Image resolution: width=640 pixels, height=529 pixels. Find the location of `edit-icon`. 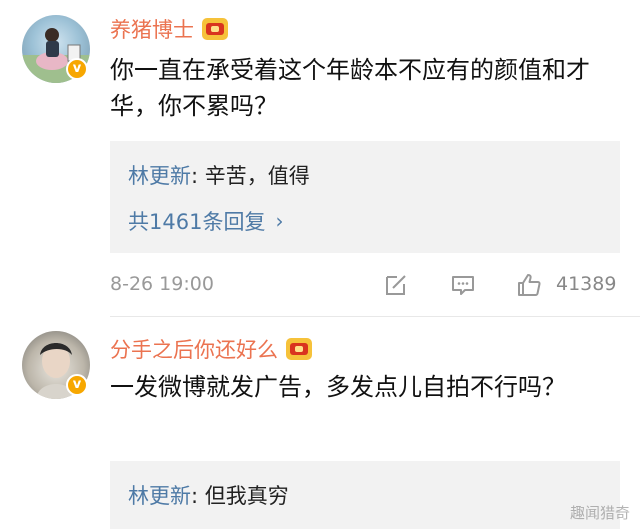

edit-icon is located at coordinates (396, 285).